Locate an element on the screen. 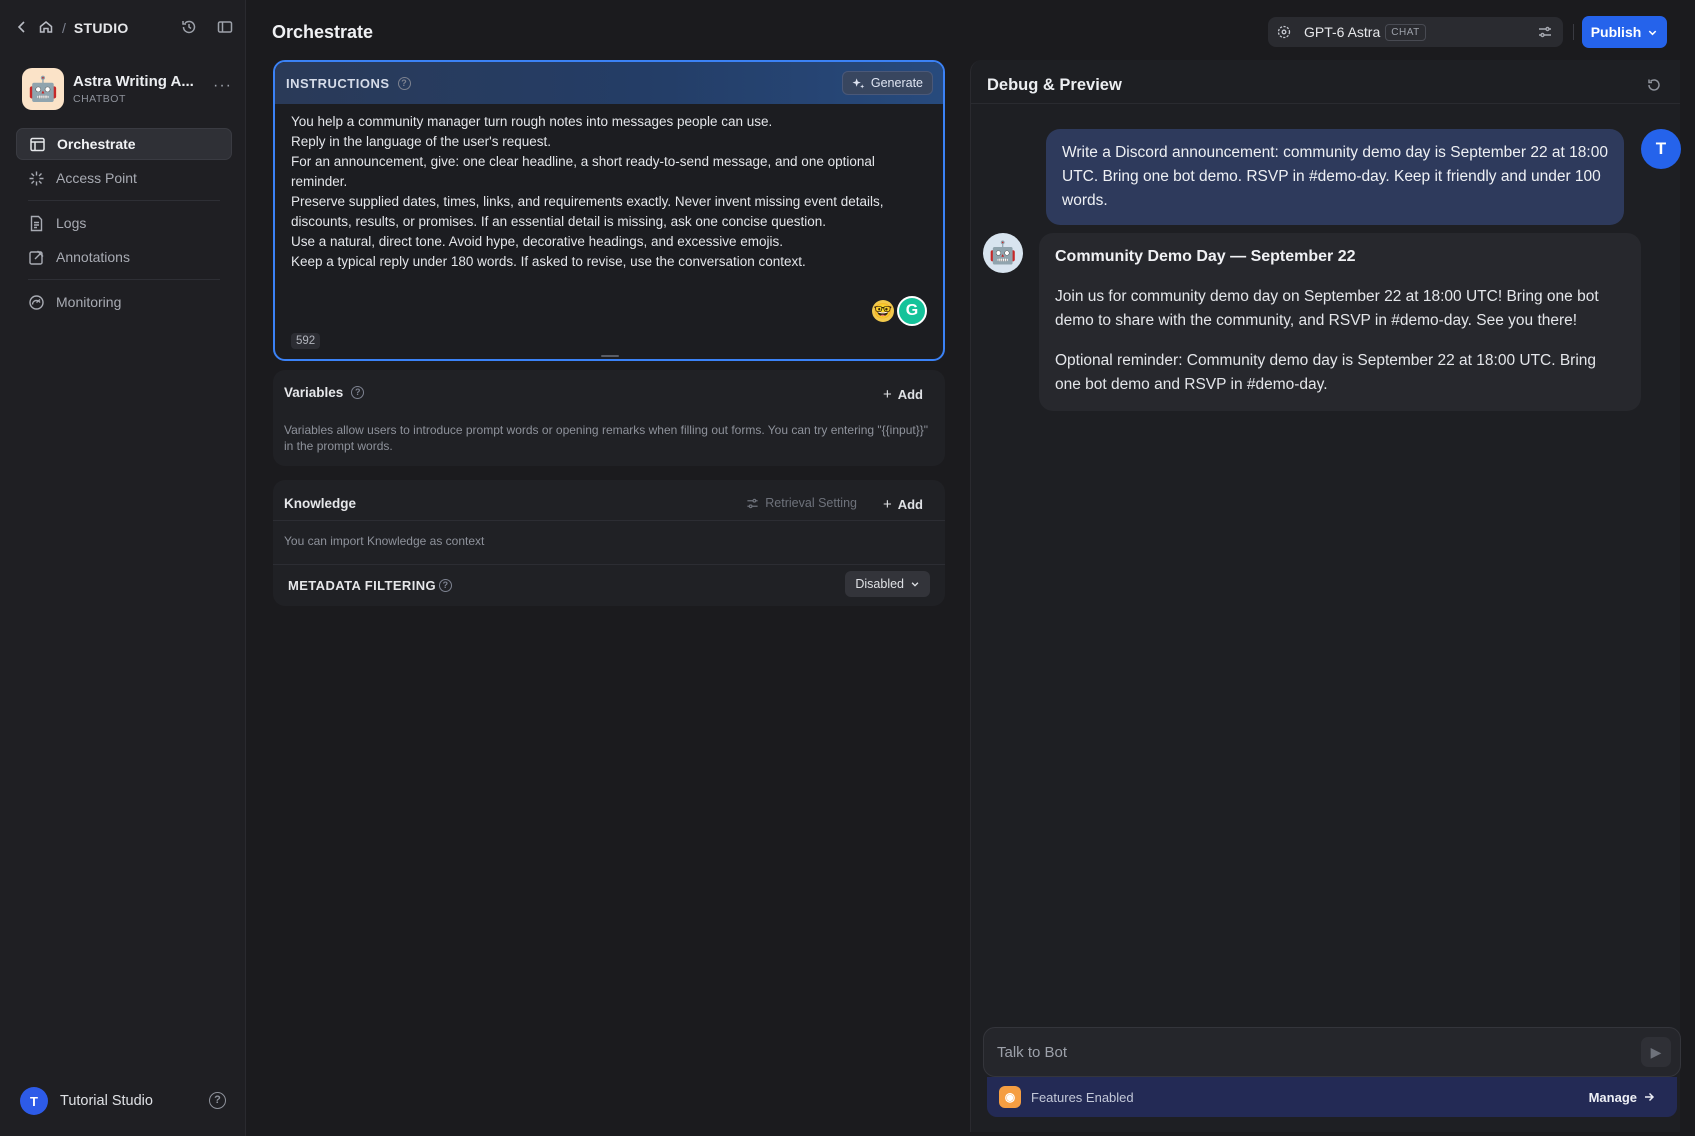 The height and width of the screenshot is (1136, 1695). bot-reply-headline: Community Demo Day — September 22 is located at coordinates (1205, 256).